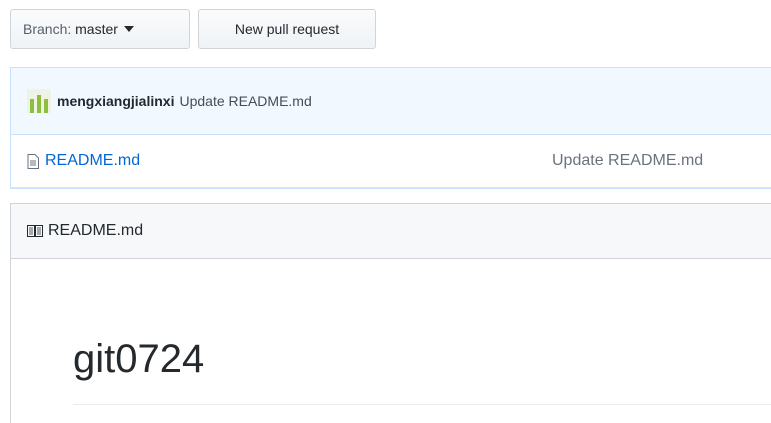 The width and height of the screenshot is (771, 423). What do you see at coordinates (391, 231) in the screenshot?
I see `readme-header: README.md` at bounding box center [391, 231].